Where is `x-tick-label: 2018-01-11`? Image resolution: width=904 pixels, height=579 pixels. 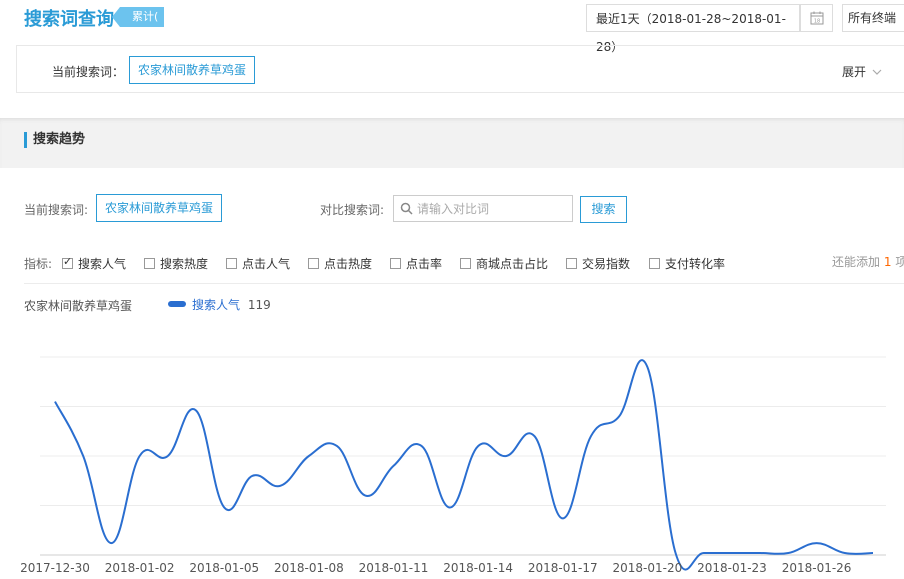
x-tick-label: 2018-01-11 is located at coordinates (393, 568).